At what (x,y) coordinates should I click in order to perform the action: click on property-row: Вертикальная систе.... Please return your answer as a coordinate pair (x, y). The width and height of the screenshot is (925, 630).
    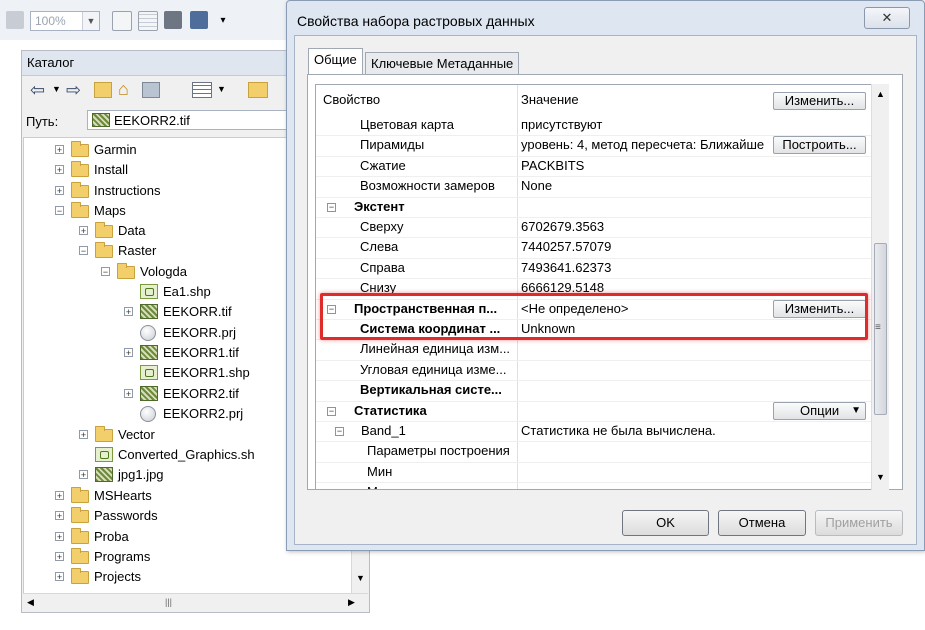
    Looking at the image, I should click on (600, 390).